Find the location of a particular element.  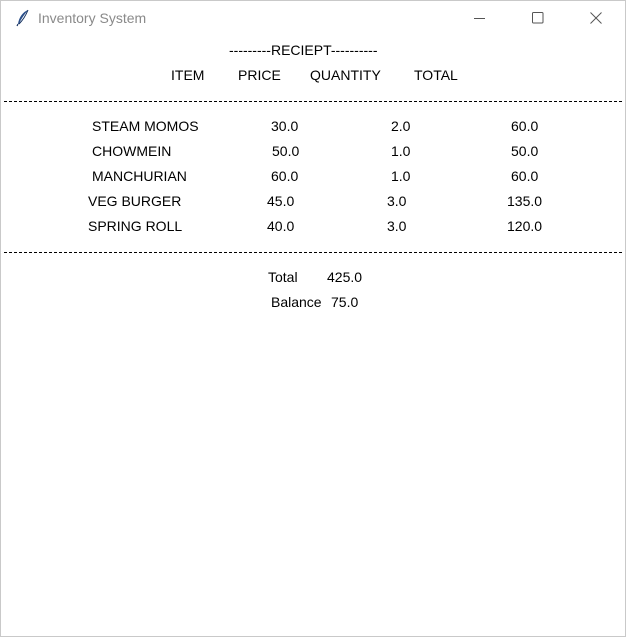

close-icon is located at coordinates (596, 18).